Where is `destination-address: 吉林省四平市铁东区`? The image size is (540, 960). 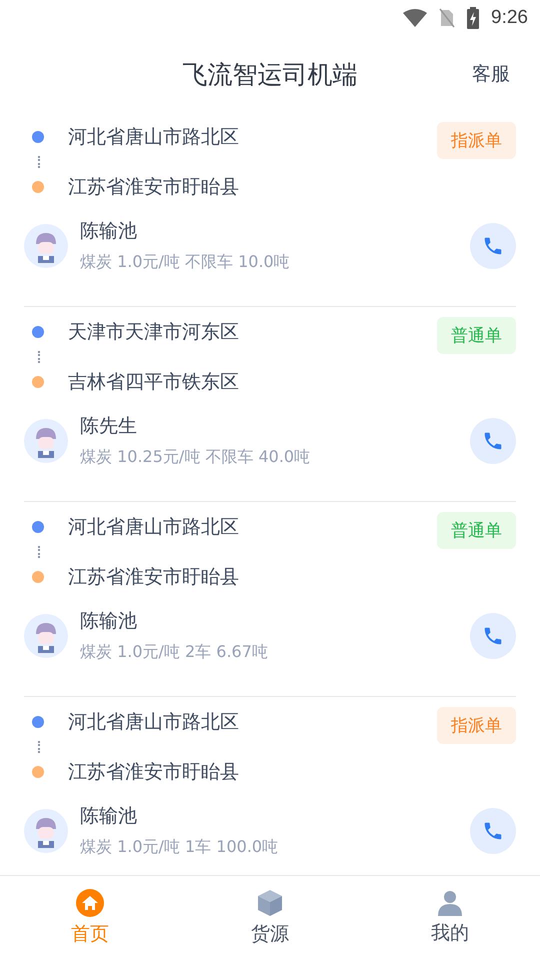 destination-address: 吉林省四平市铁东区 is located at coordinates (153, 382).